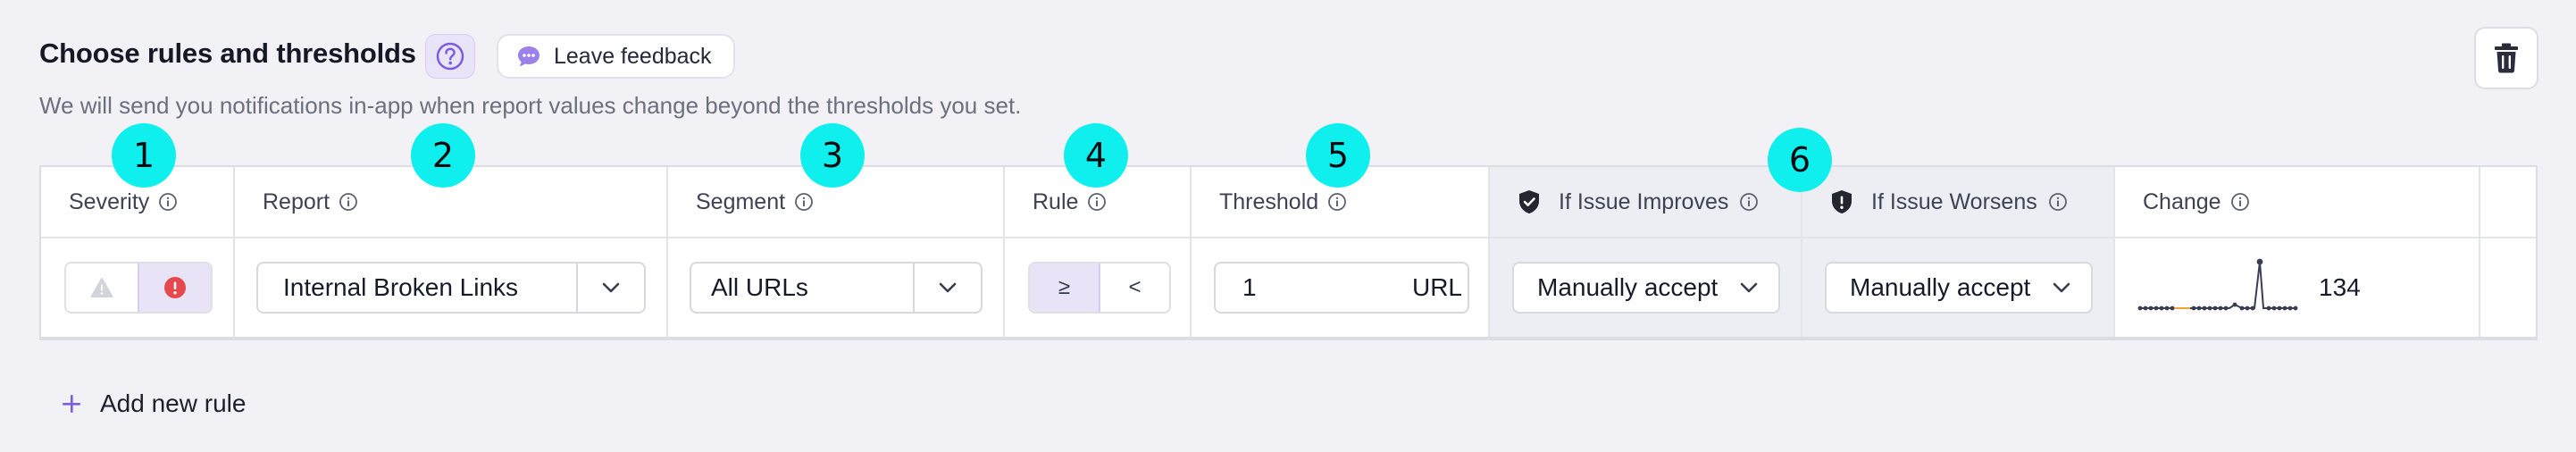 The height and width of the screenshot is (452, 2576). I want to click on improves-cell: Manually accept, so click(1646, 288).